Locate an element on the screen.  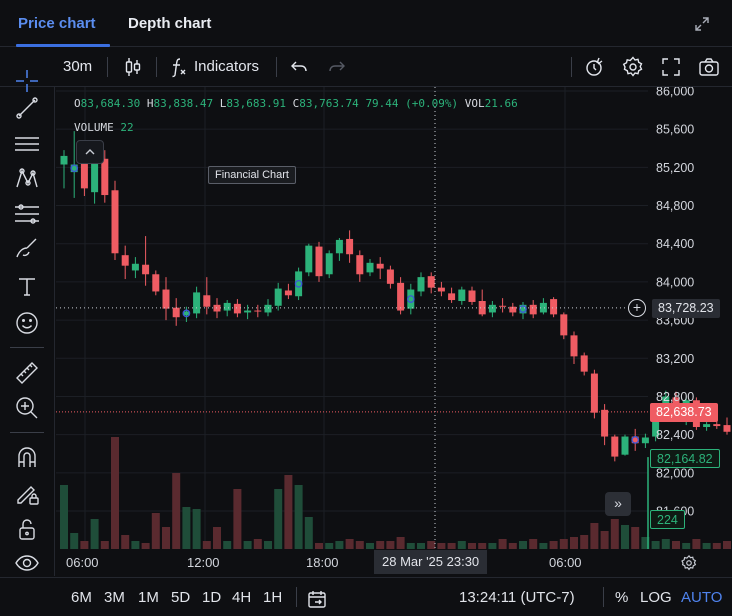
visibility-icon is located at coordinates (27, 563).